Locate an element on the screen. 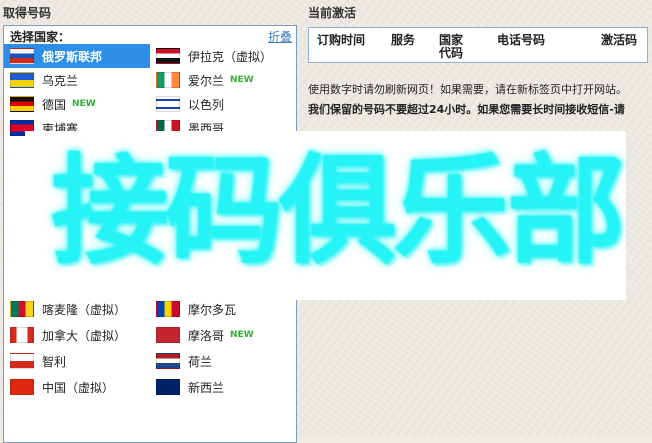 This screenshot has height=443, width=652. get-number-title: 取得号码 is located at coordinates (27, 13).